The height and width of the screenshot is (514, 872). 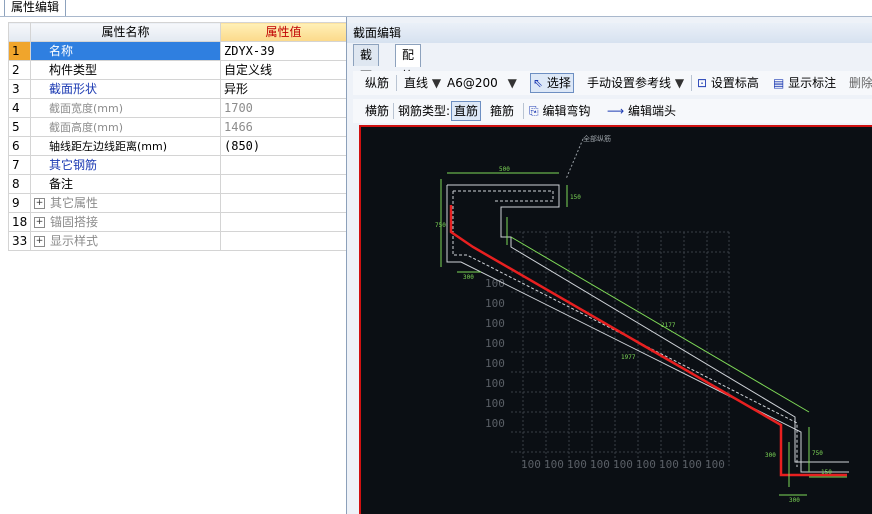 I want to click on toolbar-row-2: 横筋 钢筋类型: 直筋 箍筋 ⎘ 编辑弯钩 ⟶ 编辑端头, so click(x=612, y=111).